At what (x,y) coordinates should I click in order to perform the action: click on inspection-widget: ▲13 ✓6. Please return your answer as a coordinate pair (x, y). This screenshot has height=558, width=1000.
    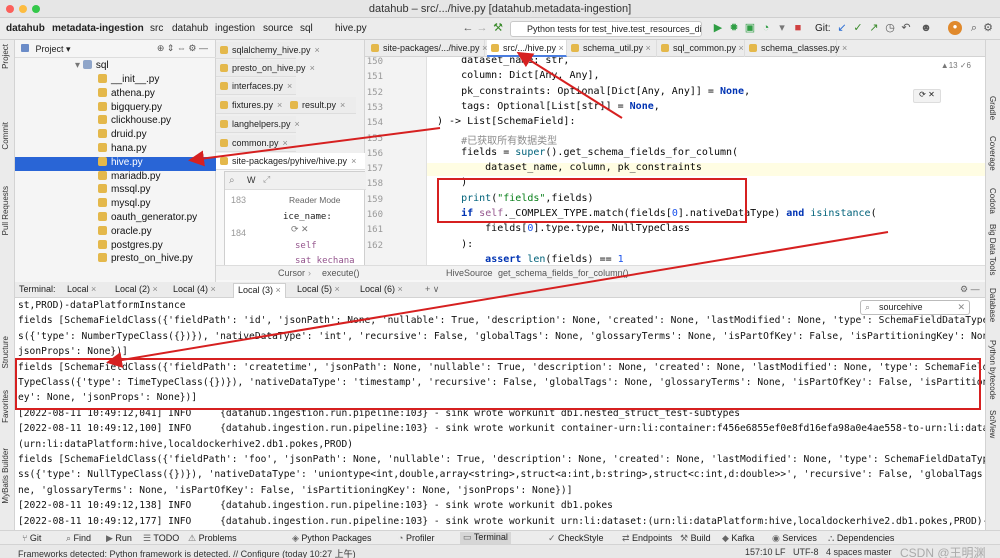
    Looking at the image, I should click on (956, 65).